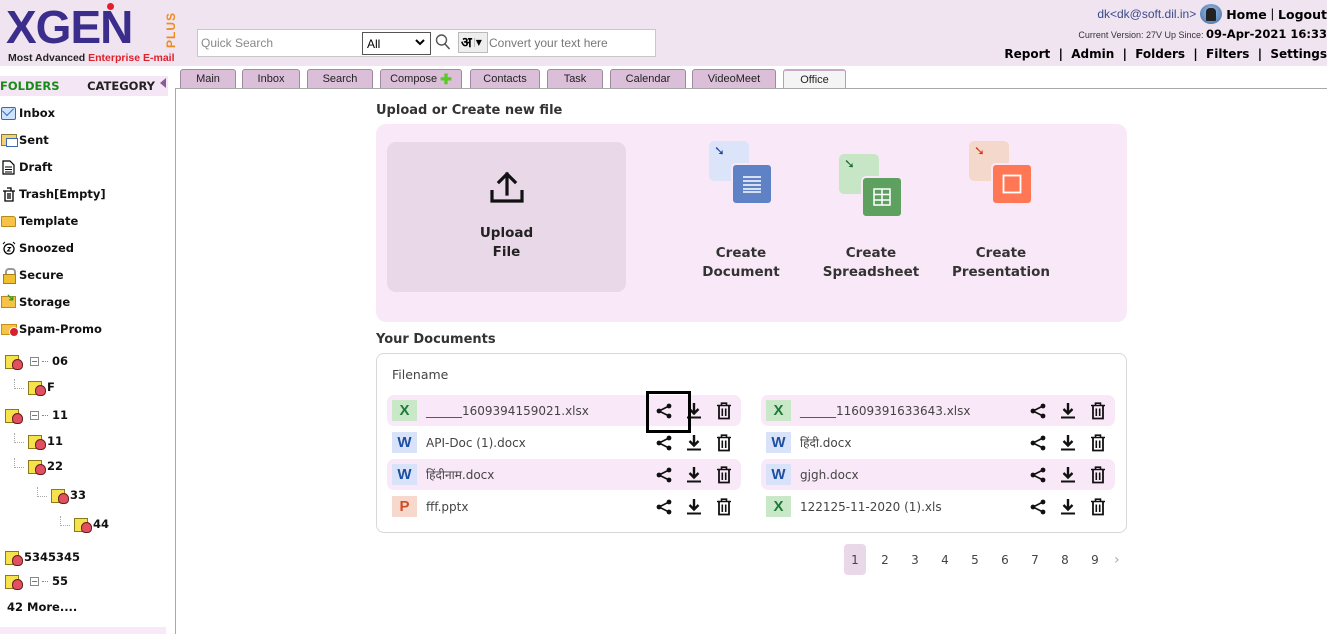  I want to click on admin-link: Admin, so click(1092, 54).